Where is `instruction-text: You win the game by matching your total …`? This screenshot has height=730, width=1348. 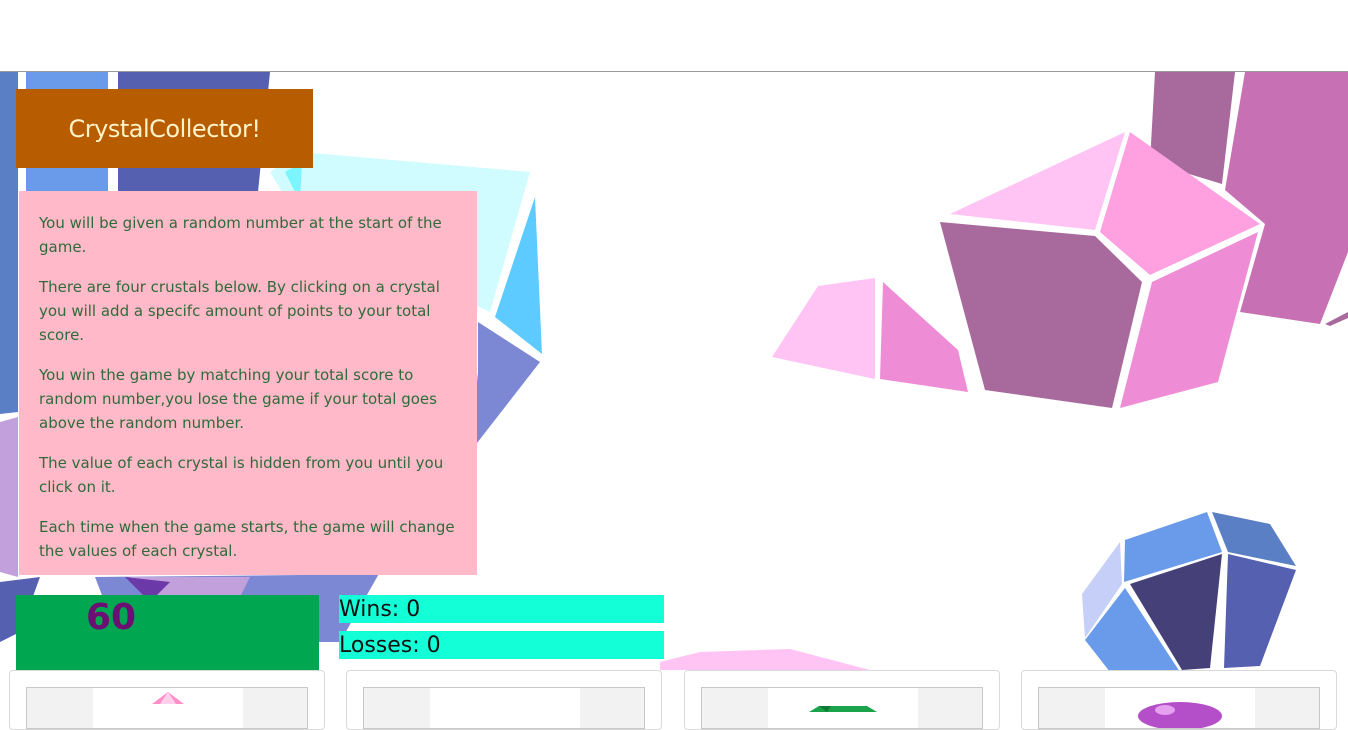 instruction-text: You win the game by matching your total … is located at coordinates (238, 399).